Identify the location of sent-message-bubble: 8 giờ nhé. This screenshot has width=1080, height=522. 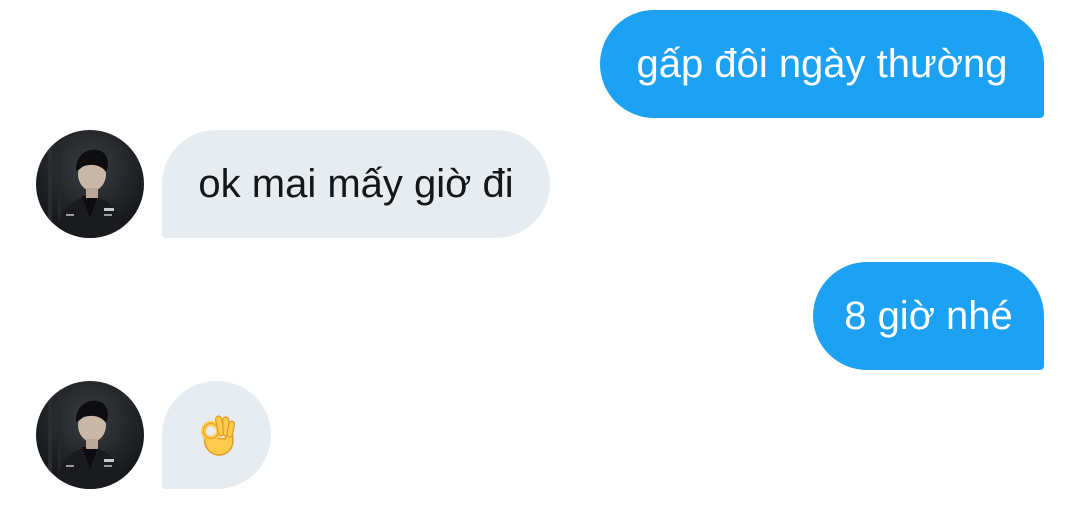
(928, 316).